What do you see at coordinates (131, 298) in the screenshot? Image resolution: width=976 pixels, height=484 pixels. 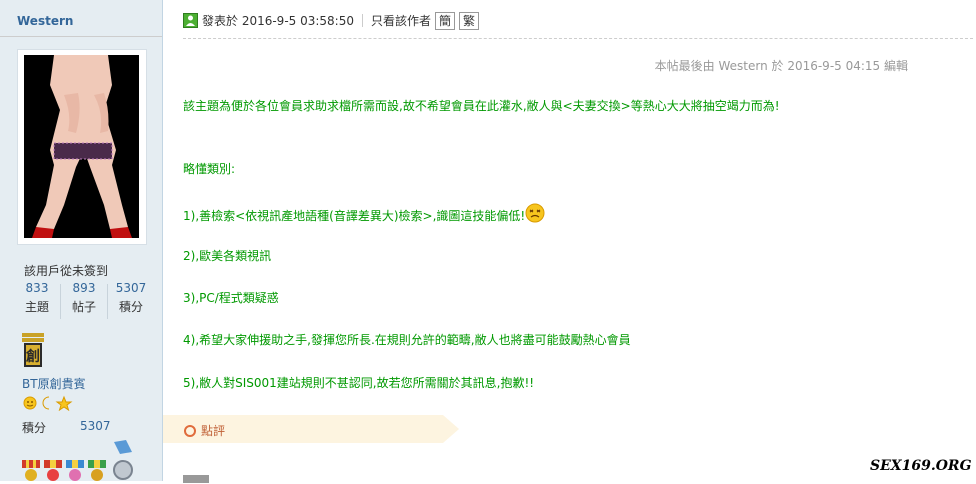 I see `stat-score: 5307 積分` at bounding box center [131, 298].